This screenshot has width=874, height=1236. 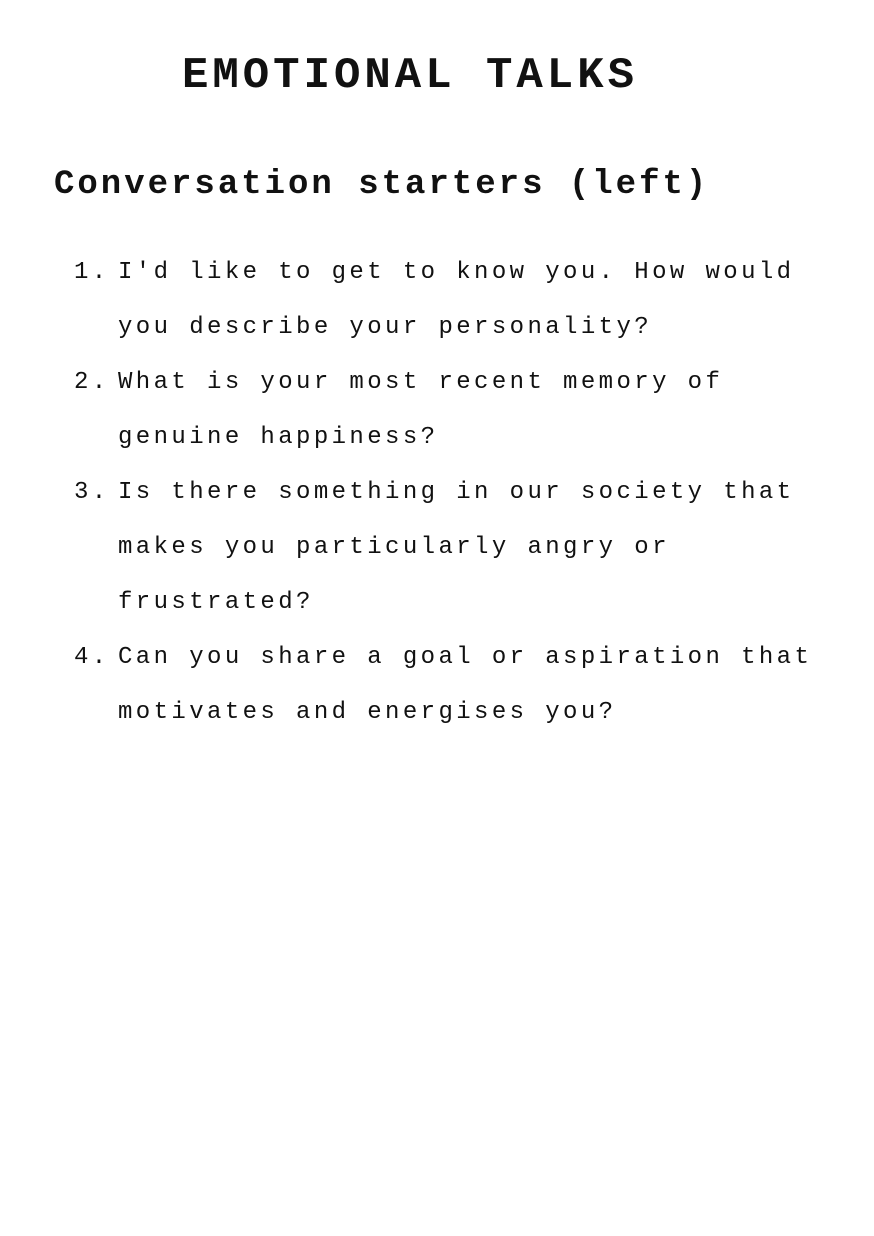 What do you see at coordinates (92, 492) in the screenshot?
I see `list-item-number: 3.` at bounding box center [92, 492].